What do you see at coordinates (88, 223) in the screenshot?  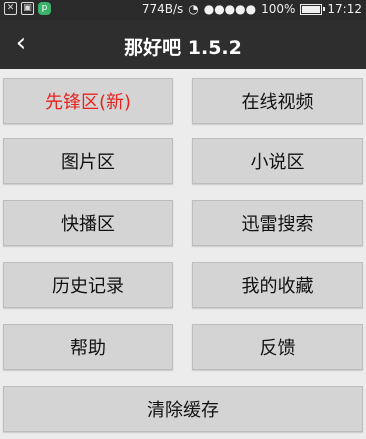 I see `quick-play-button: 快播区` at bounding box center [88, 223].